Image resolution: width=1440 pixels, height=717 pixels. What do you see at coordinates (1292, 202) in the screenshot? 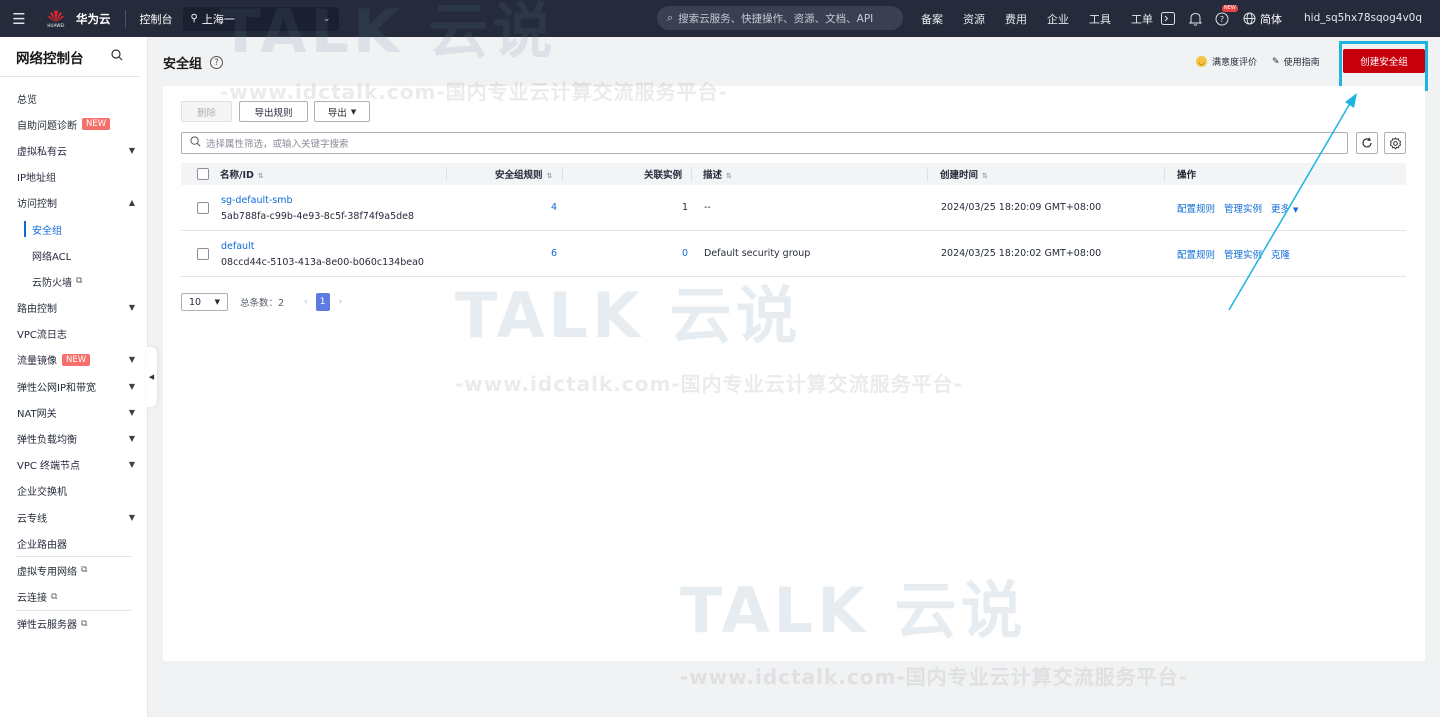
I see `annotation-arrow` at bounding box center [1292, 202].